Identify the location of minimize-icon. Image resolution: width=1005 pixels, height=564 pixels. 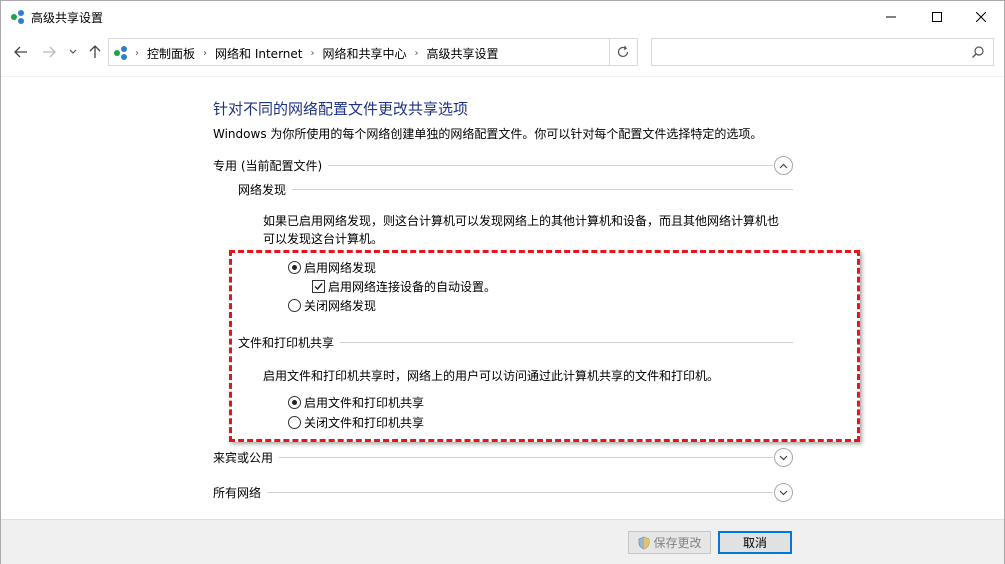
(891, 16).